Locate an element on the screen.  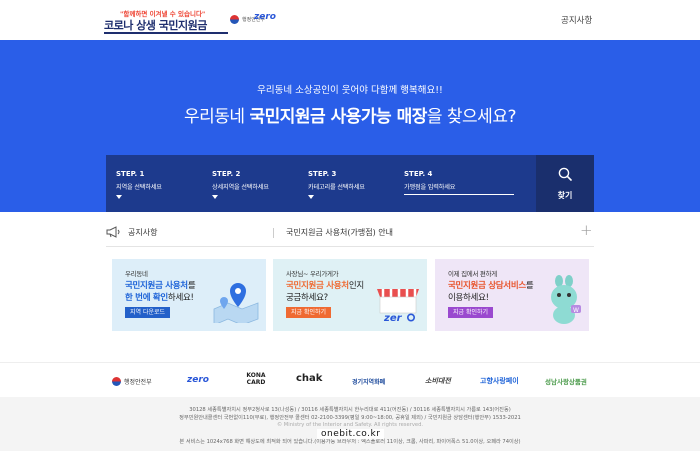
find-label: 찾기 is located at coordinates (565, 195).